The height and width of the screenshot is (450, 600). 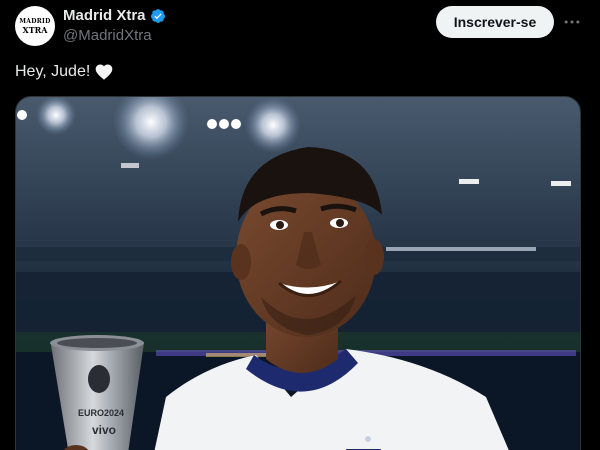 What do you see at coordinates (35, 29) in the screenshot?
I see `avatar-text-line2: XTRA` at bounding box center [35, 29].